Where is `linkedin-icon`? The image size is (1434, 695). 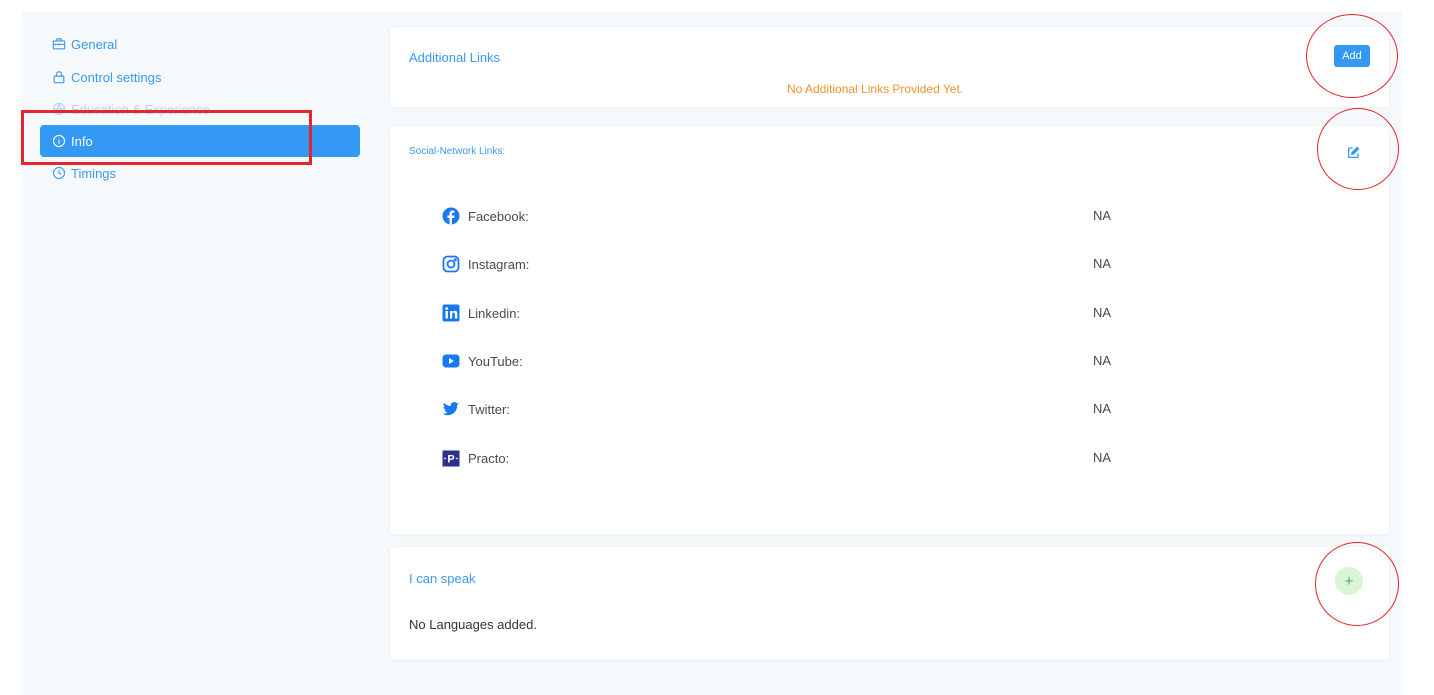 linkedin-icon is located at coordinates (451, 313).